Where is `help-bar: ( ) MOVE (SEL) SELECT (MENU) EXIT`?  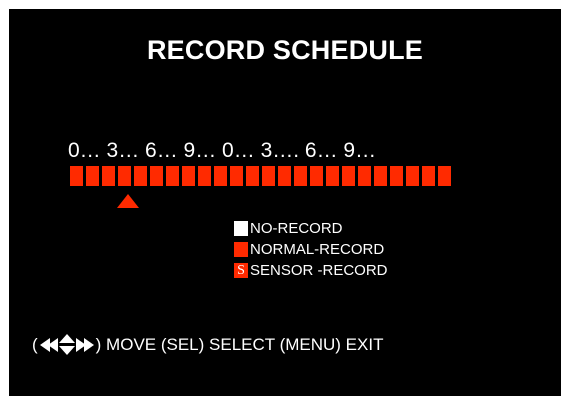
help-bar: ( ) MOVE (SEL) SELECT (MENU) EXIT is located at coordinates (207, 344).